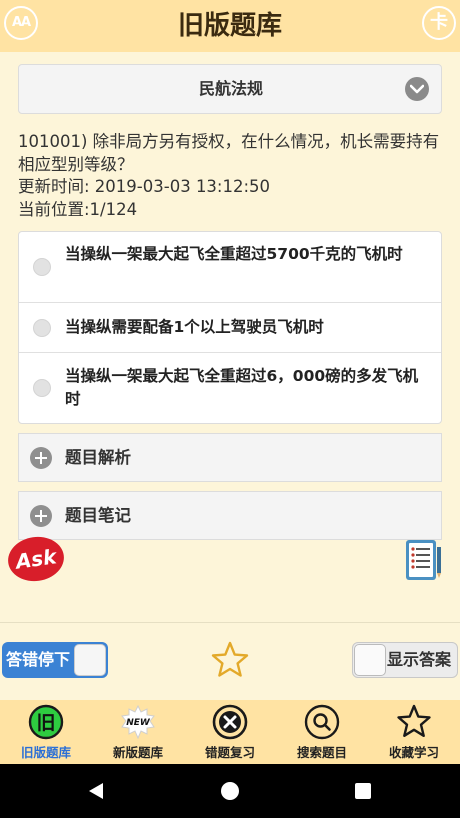 This screenshot has width=460, height=818. Describe the element at coordinates (230, 622) in the screenshot. I see `divider` at that location.